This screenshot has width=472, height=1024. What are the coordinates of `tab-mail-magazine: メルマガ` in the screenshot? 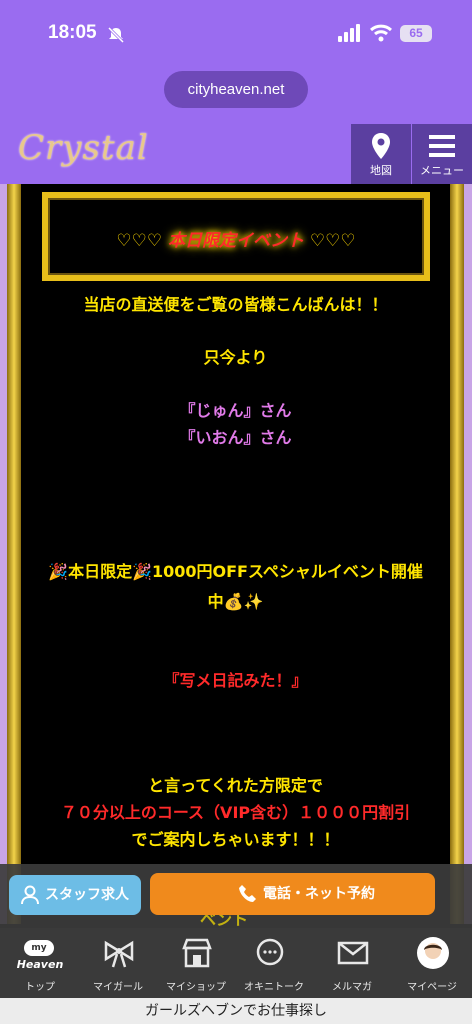 It's located at (352, 963).